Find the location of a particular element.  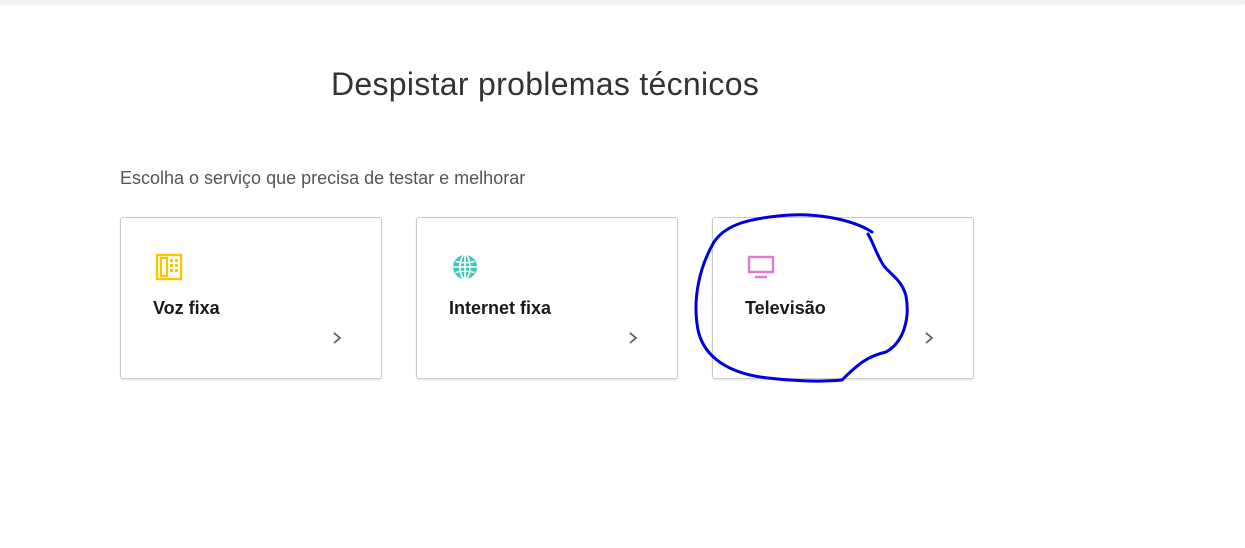

globe-icon is located at coordinates (465, 267).